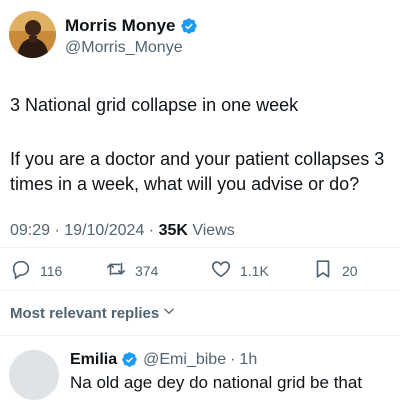 The width and height of the screenshot is (400, 400). What do you see at coordinates (36, 270) in the screenshot?
I see `reply-button: 116` at bounding box center [36, 270].